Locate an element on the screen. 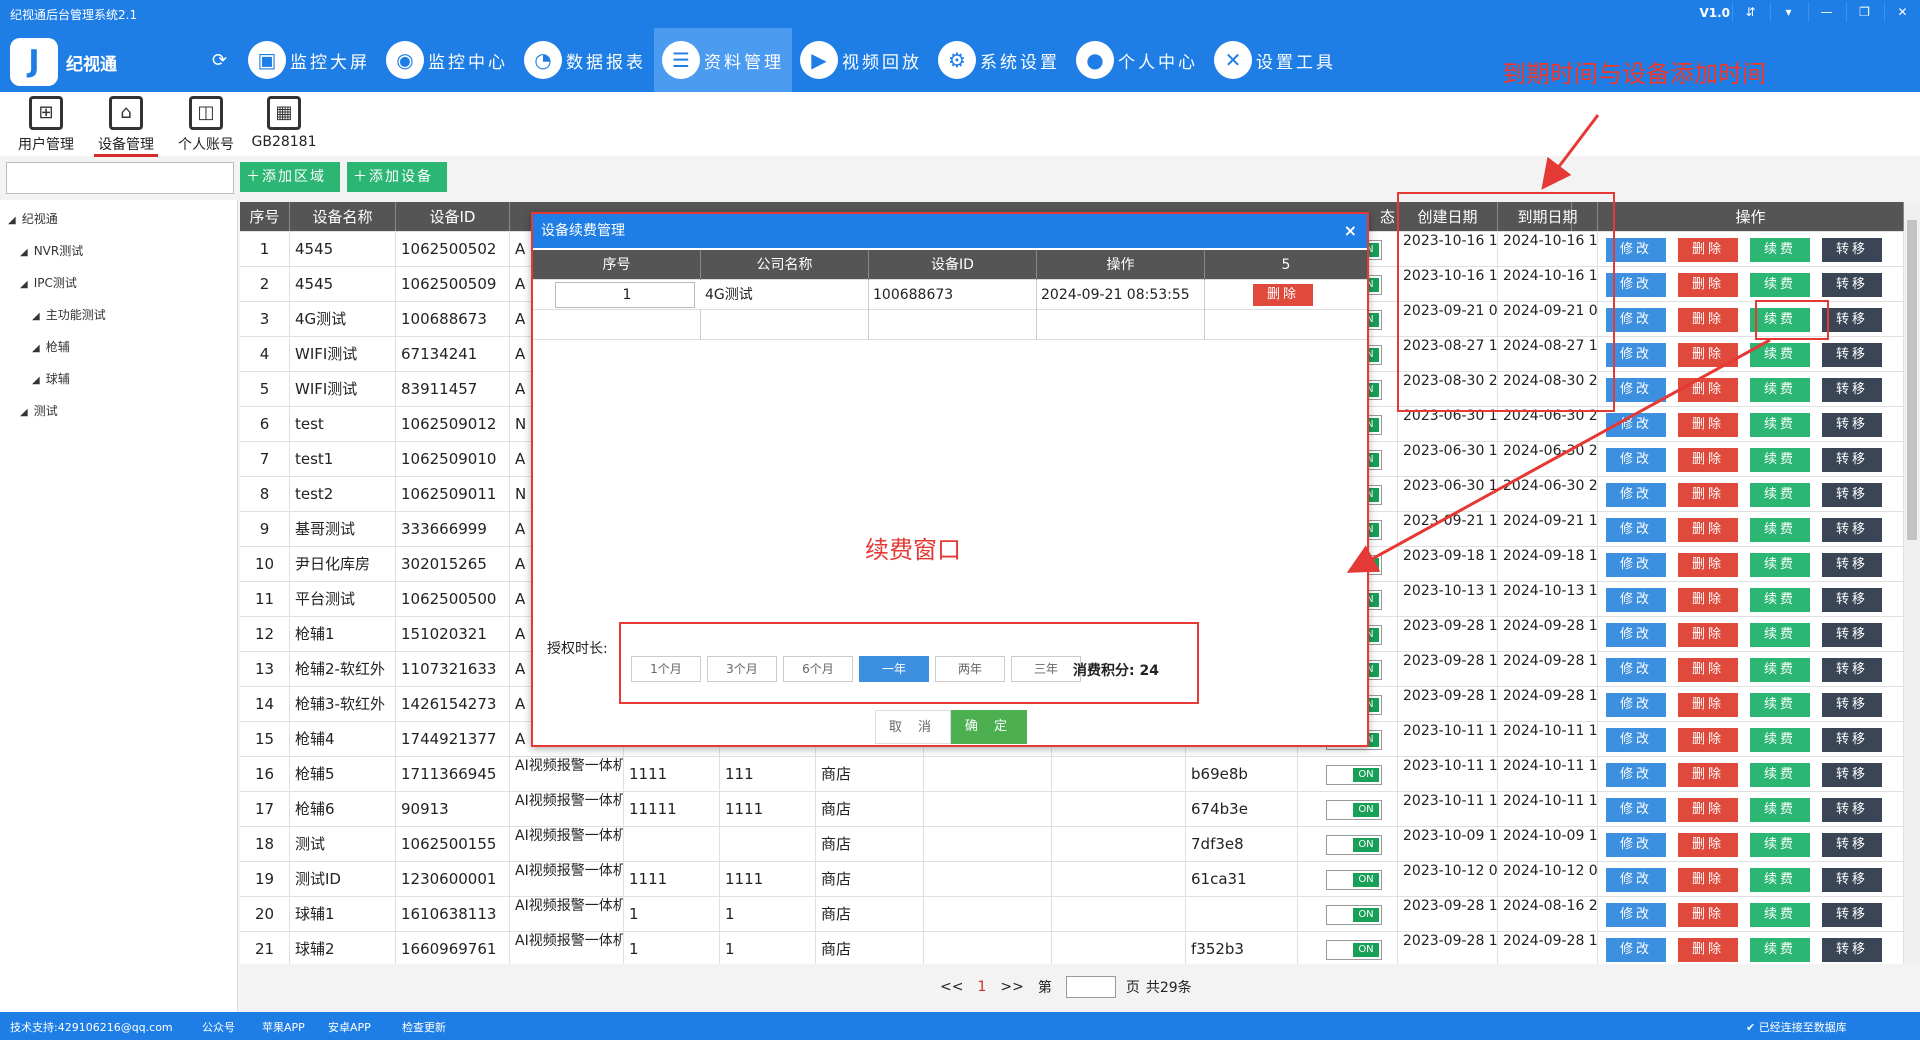 The height and width of the screenshot is (1040, 1920). duration-option: 1个月 is located at coordinates (666, 669).